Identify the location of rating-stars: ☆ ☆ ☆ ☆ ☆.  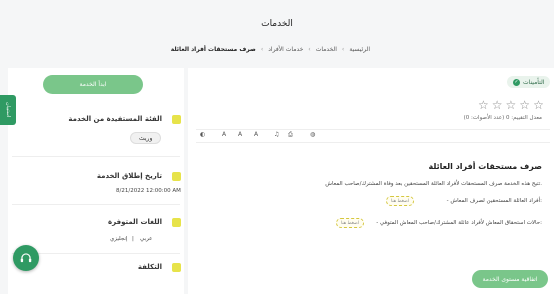
(511, 105).